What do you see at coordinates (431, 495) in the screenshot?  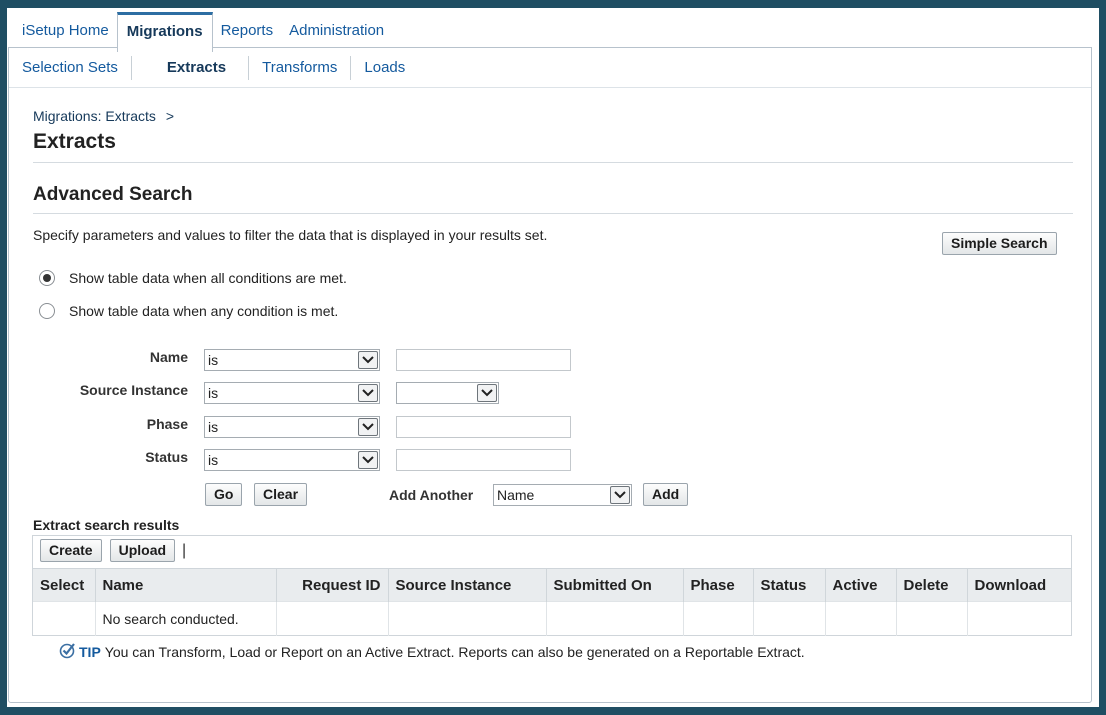 I see `add-another-label: Add Another` at bounding box center [431, 495].